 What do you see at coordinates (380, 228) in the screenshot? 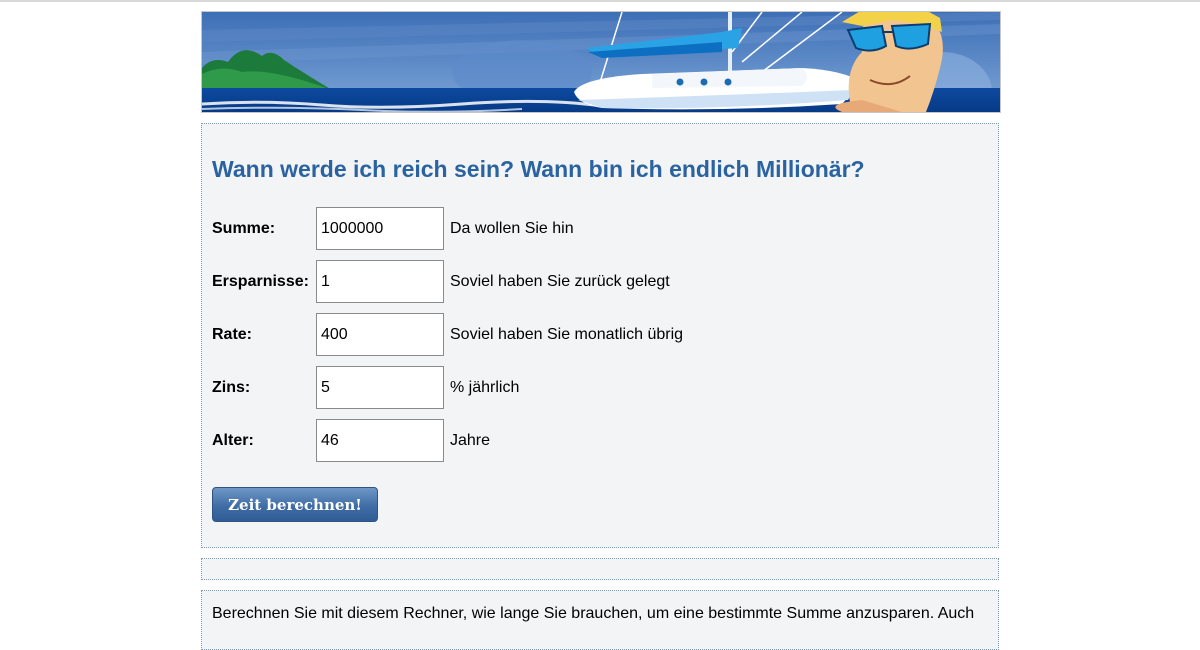
I see `summe-input` at bounding box center [380, 228].